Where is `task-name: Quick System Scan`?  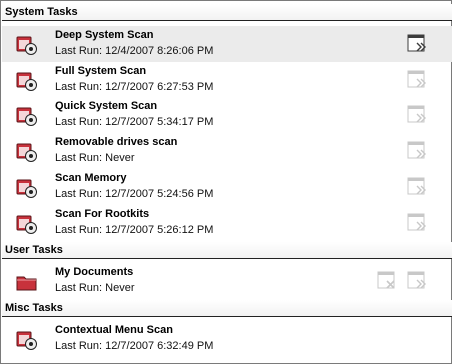
task-name: Quick System Scan is located at coordinates (106, 106).